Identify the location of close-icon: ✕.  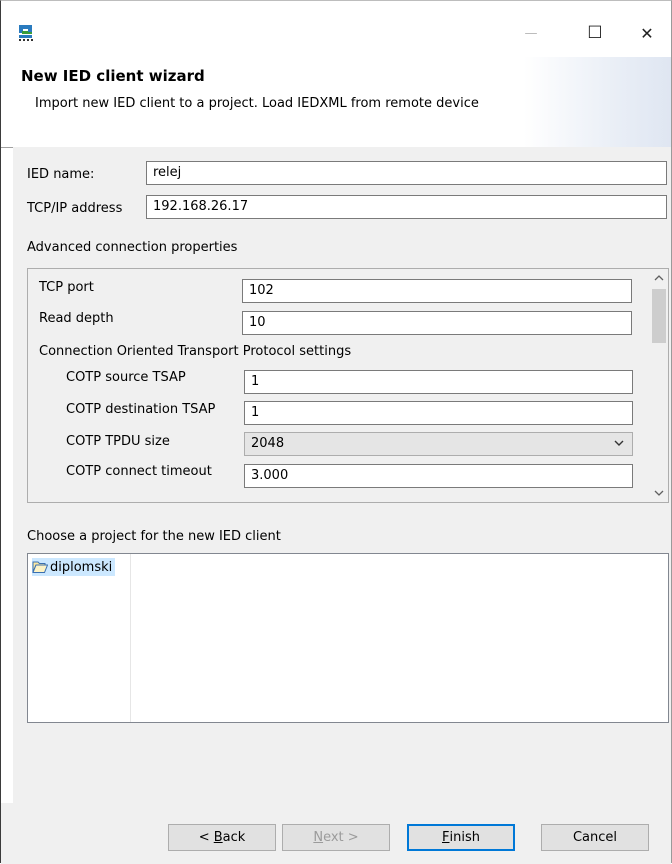
(647, 33).